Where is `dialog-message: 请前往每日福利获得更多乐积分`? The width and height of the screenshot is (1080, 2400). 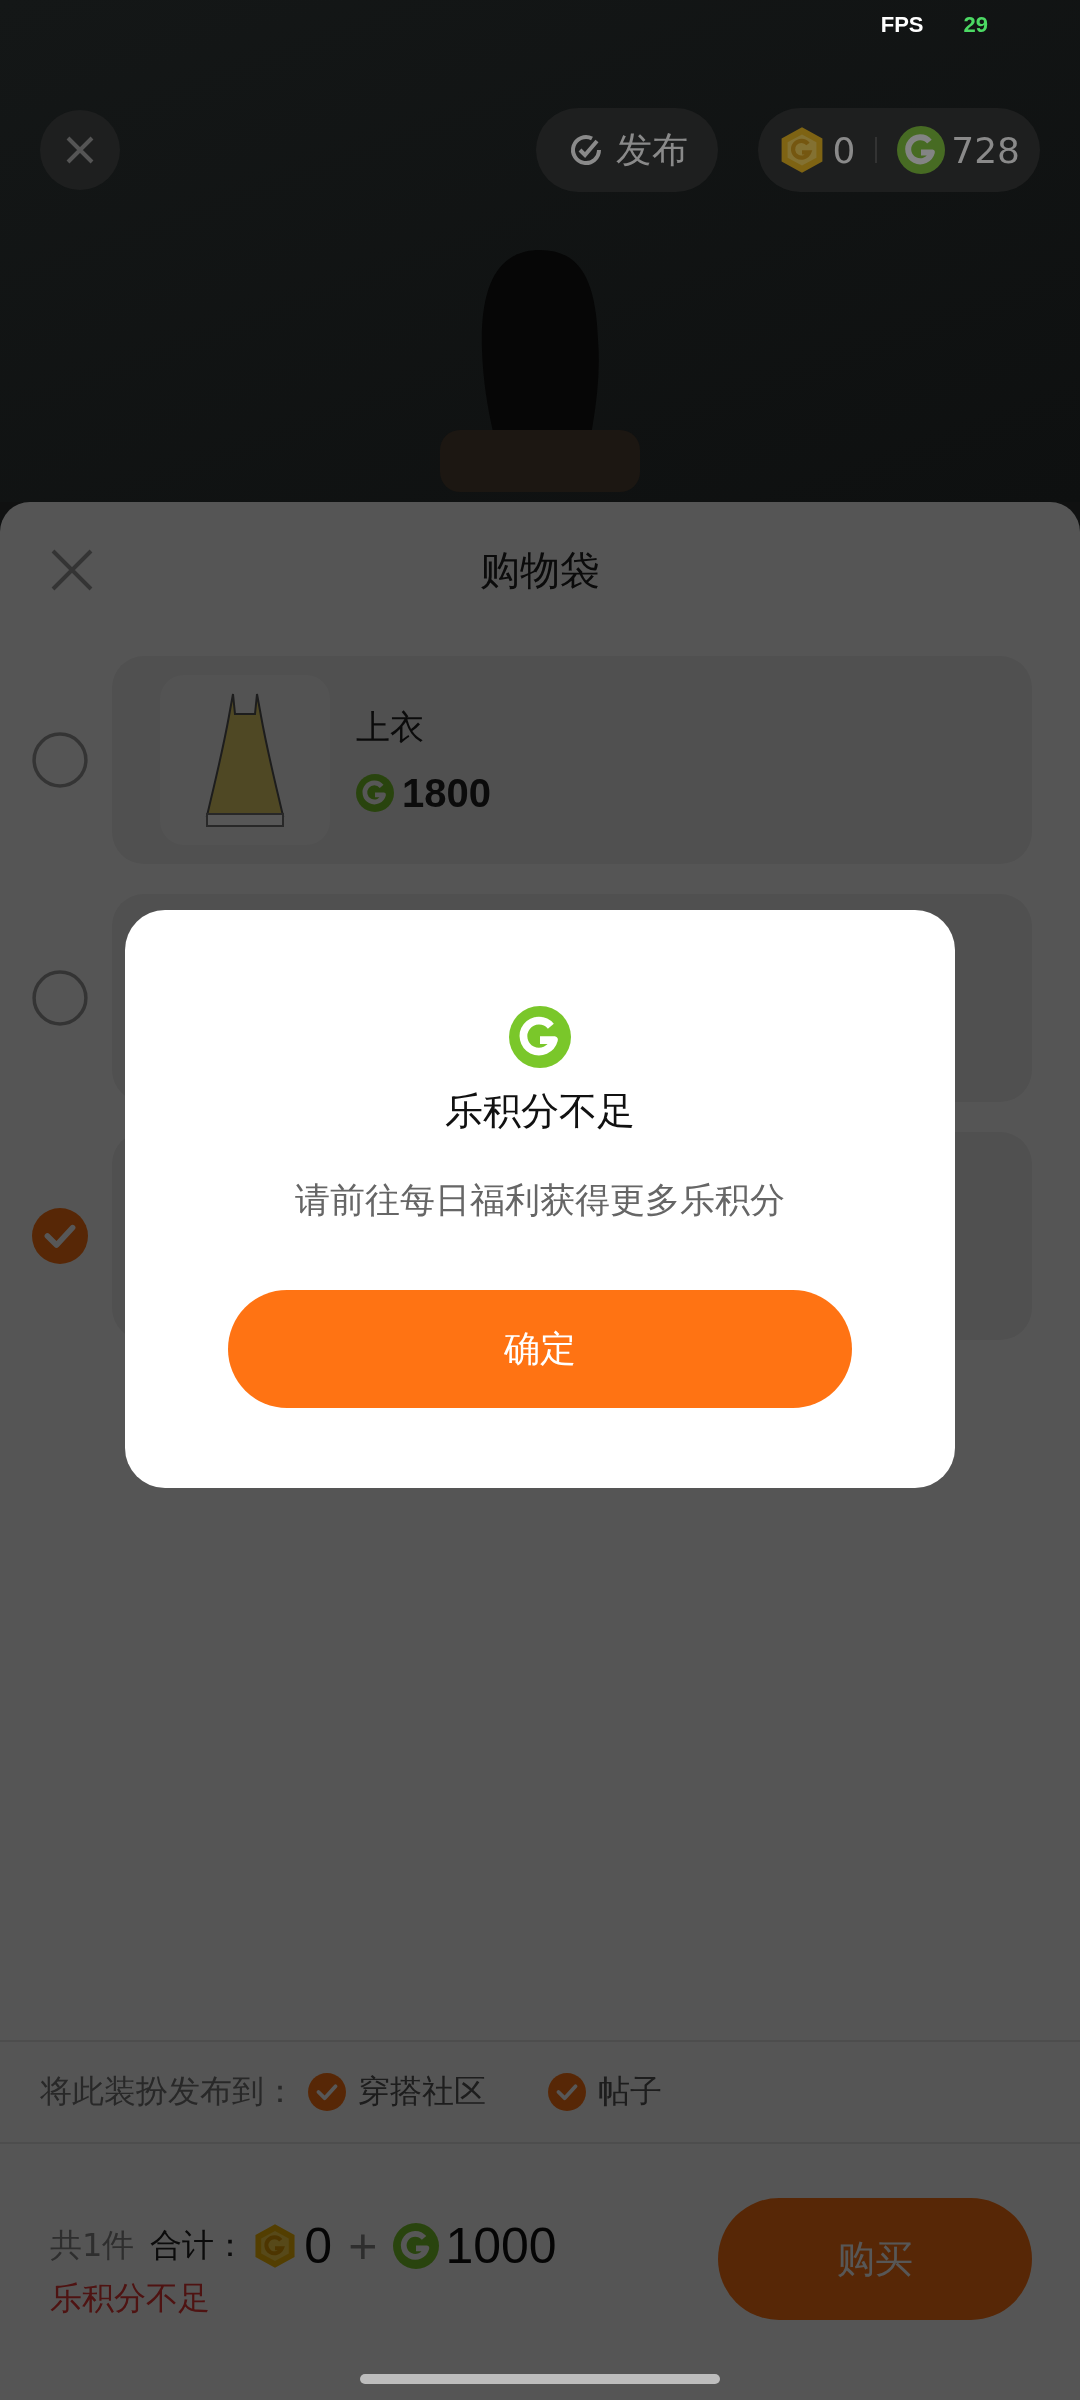
dialog-message: 请前往每日福利获得更多乐积分 is located at coordinates (540, 1200).